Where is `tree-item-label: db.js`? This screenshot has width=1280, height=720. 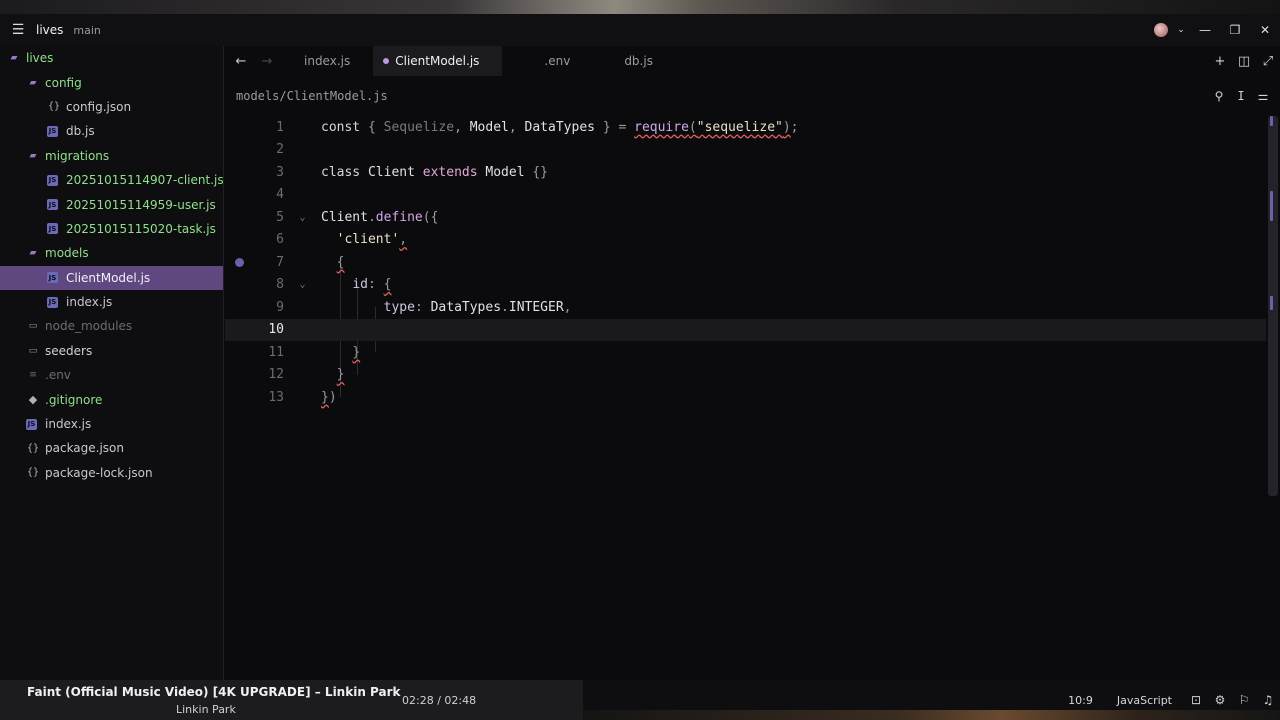 tree-item-label: db.js is located at coordinates (80, 131).